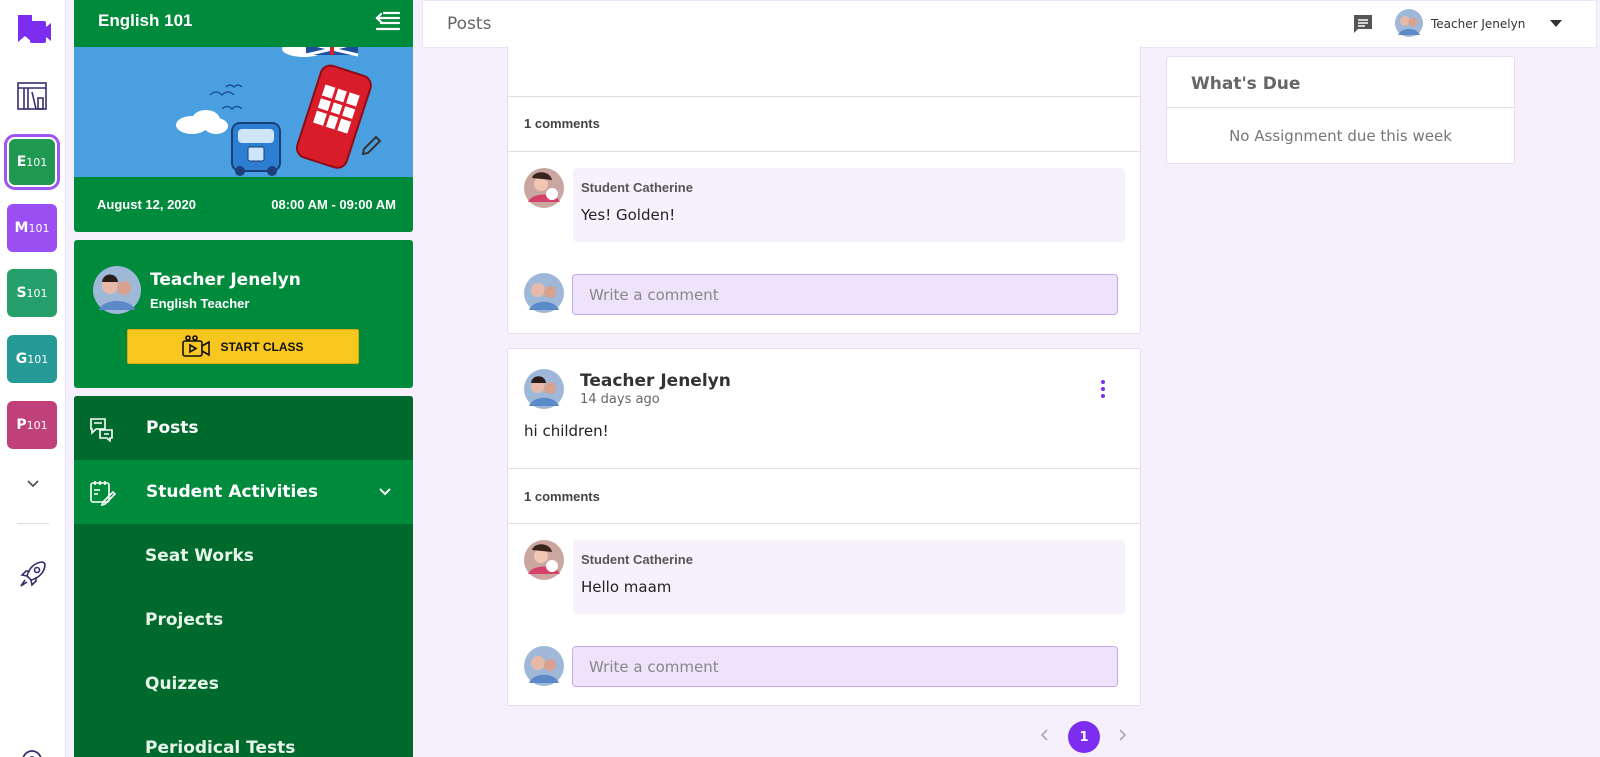  Describe the element at coordinates (232, 492) in the screenshot. I see `menu-label-student-activities: Student Activities` at that location.